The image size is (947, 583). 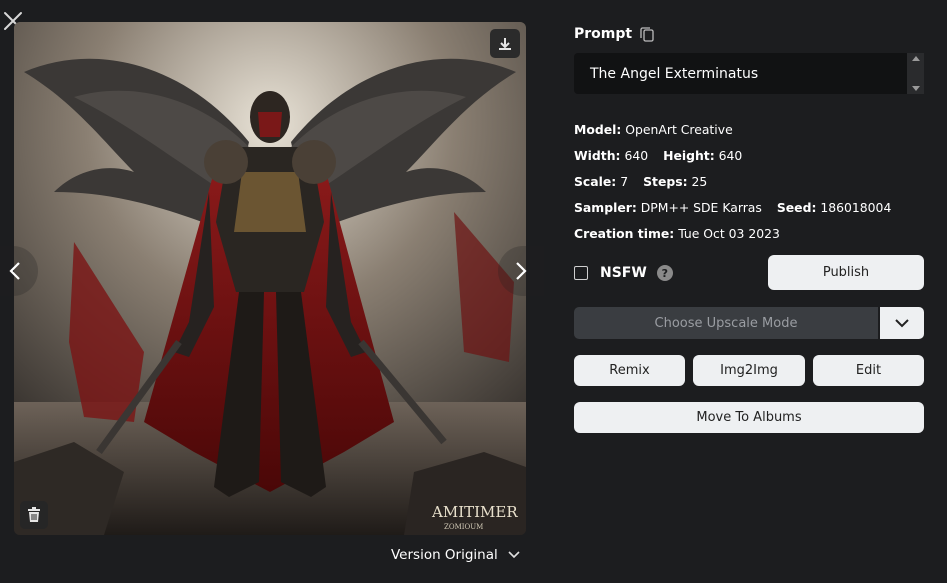 What do you see at coordinates (664, 273) in the screenshot?
I see `help-icon: ?` at bounding box center [664, 273].